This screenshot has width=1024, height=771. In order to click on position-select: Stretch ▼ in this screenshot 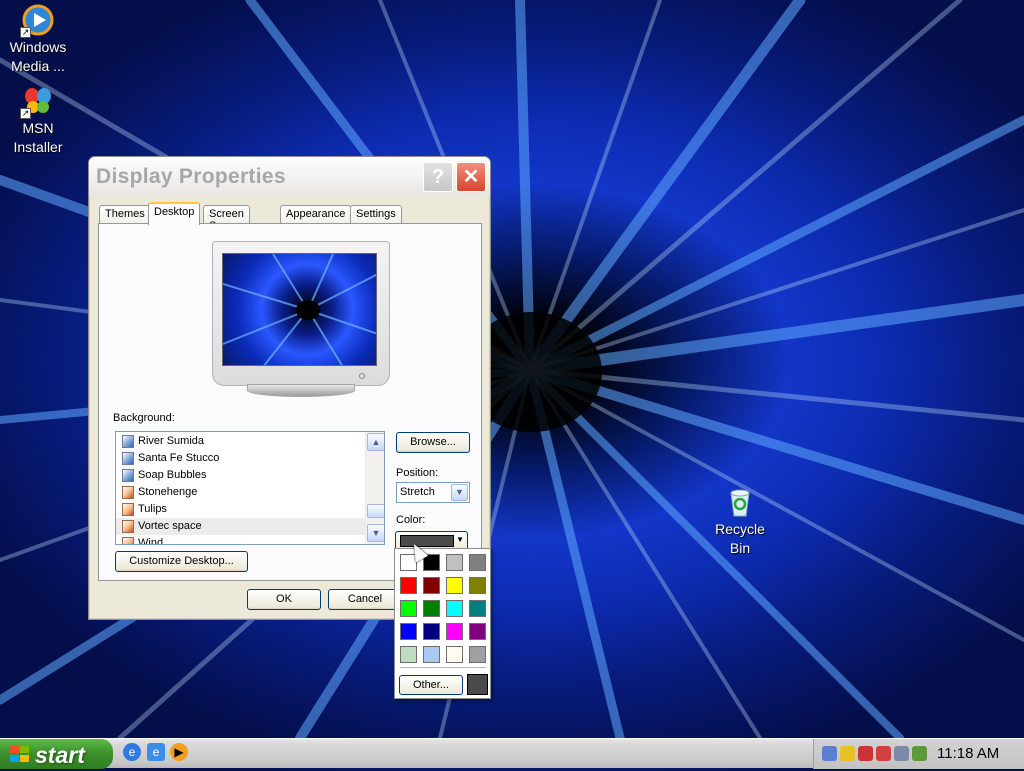, I will do `click(433, 492)`.